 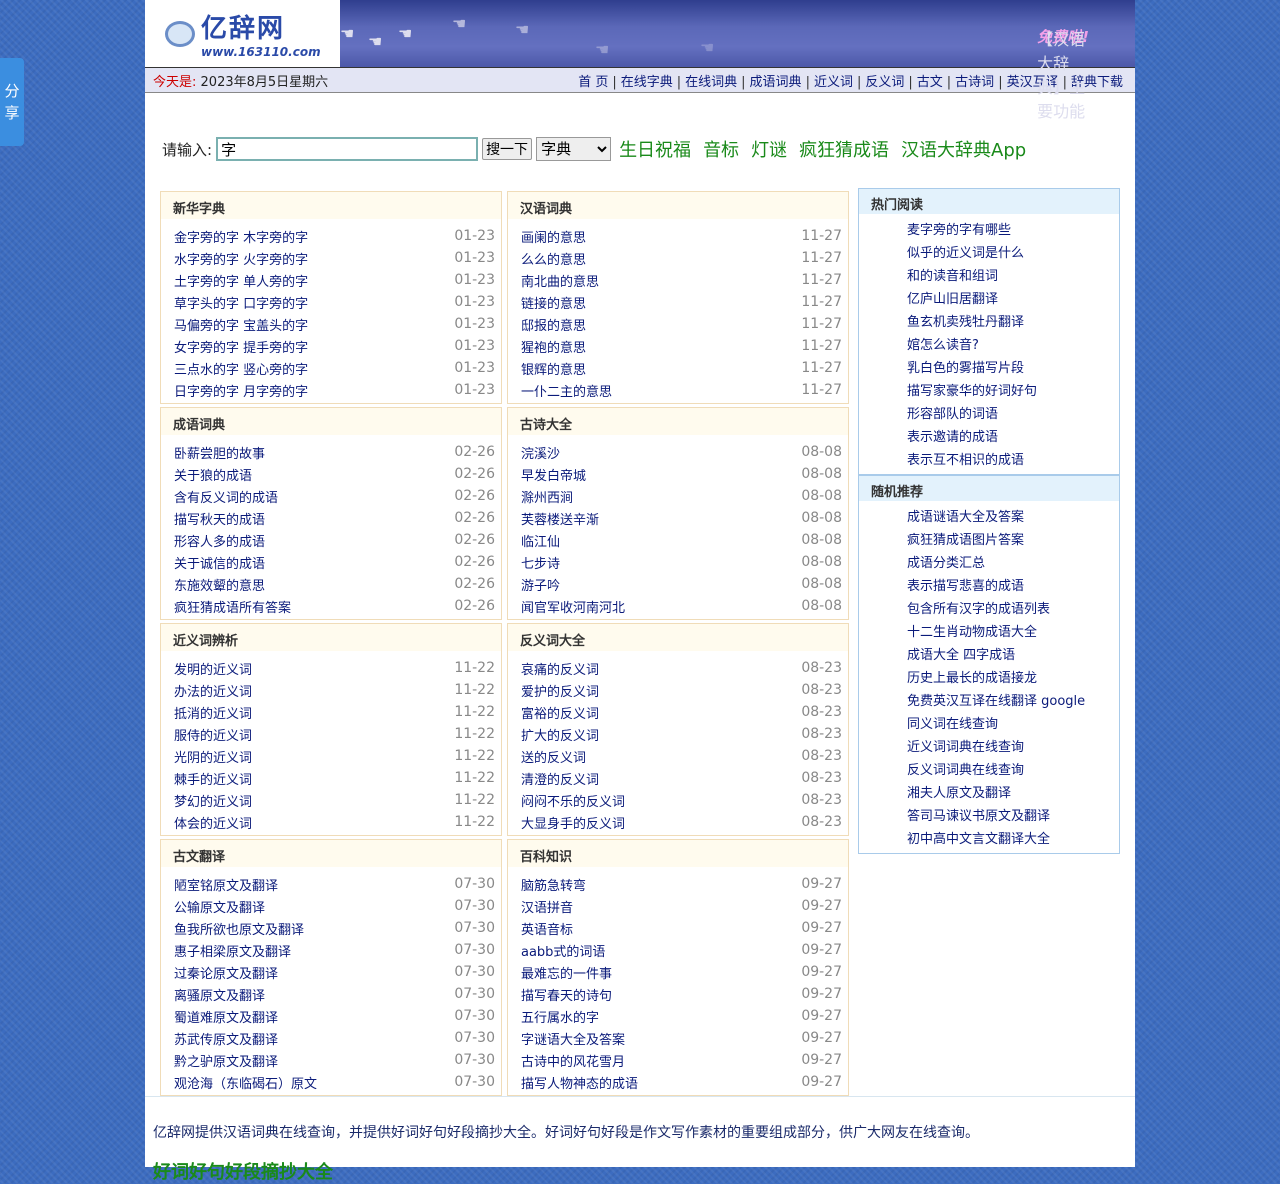 I want to click on sidebar-link: 近义词词典在线查询, so click(x=965, y=747).